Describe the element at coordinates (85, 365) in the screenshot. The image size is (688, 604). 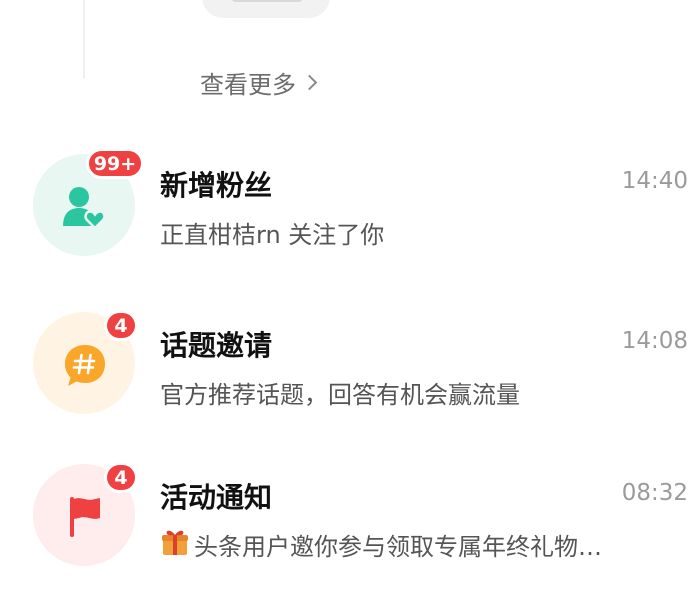
I see `hashtag-bubble-icon` at that location.